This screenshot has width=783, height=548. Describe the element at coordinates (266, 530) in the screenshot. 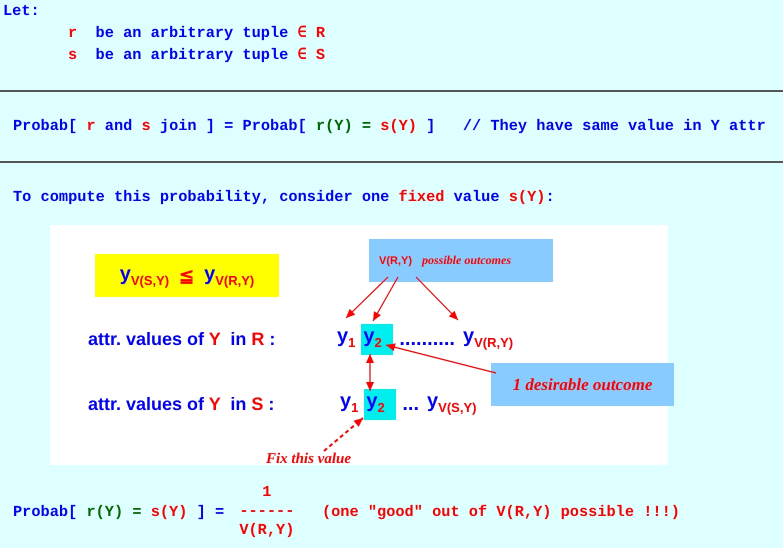

I see `denominator: V(R,Y)` at that location.